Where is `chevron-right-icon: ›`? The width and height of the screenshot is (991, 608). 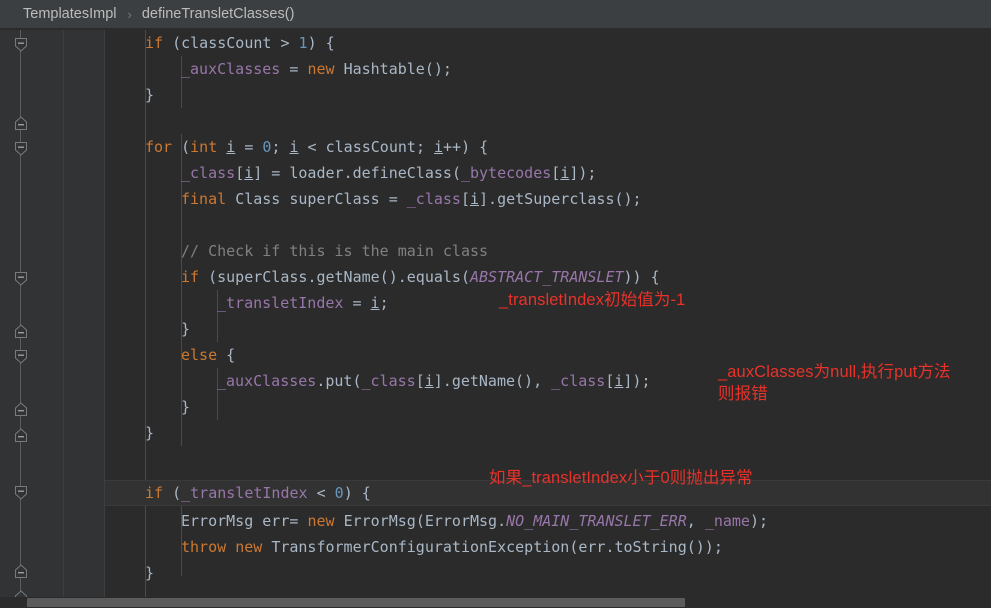
chevron-right-icon: › is located at coordinates (129, 14).